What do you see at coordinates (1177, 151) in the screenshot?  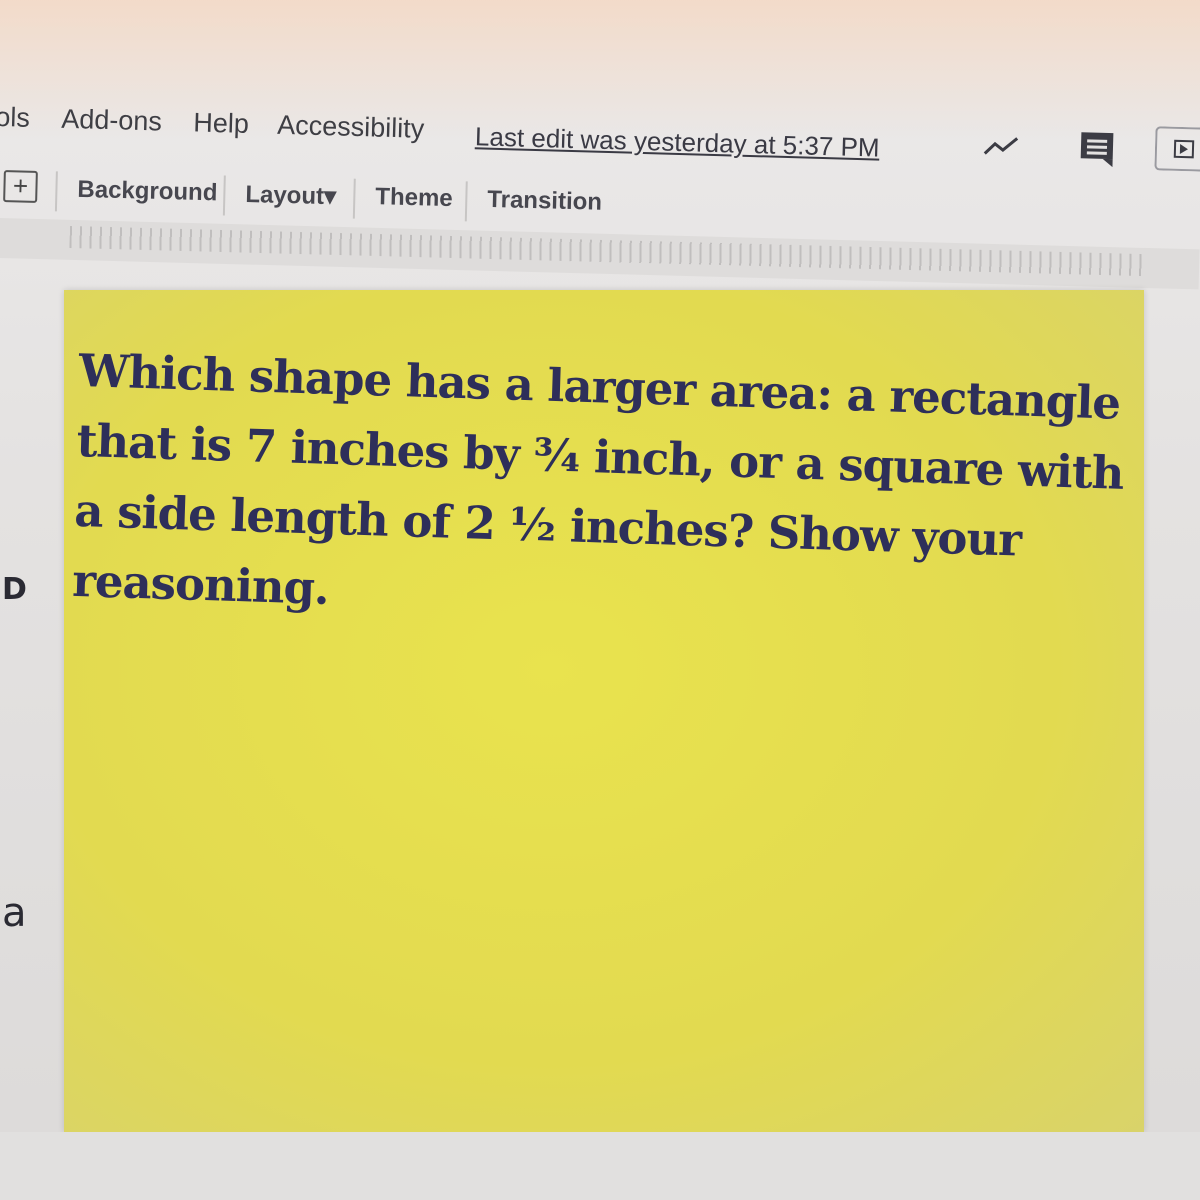 I see `present-icon` at bounding box center [1177, 151].